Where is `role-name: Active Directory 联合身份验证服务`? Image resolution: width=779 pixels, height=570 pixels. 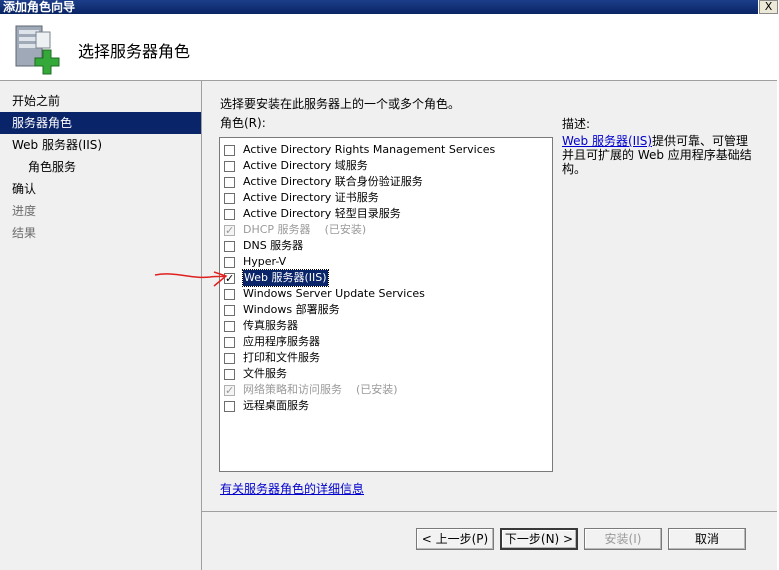 role-name: Active Directory 联合身份验证服务 is located at coordinates (333, 181).